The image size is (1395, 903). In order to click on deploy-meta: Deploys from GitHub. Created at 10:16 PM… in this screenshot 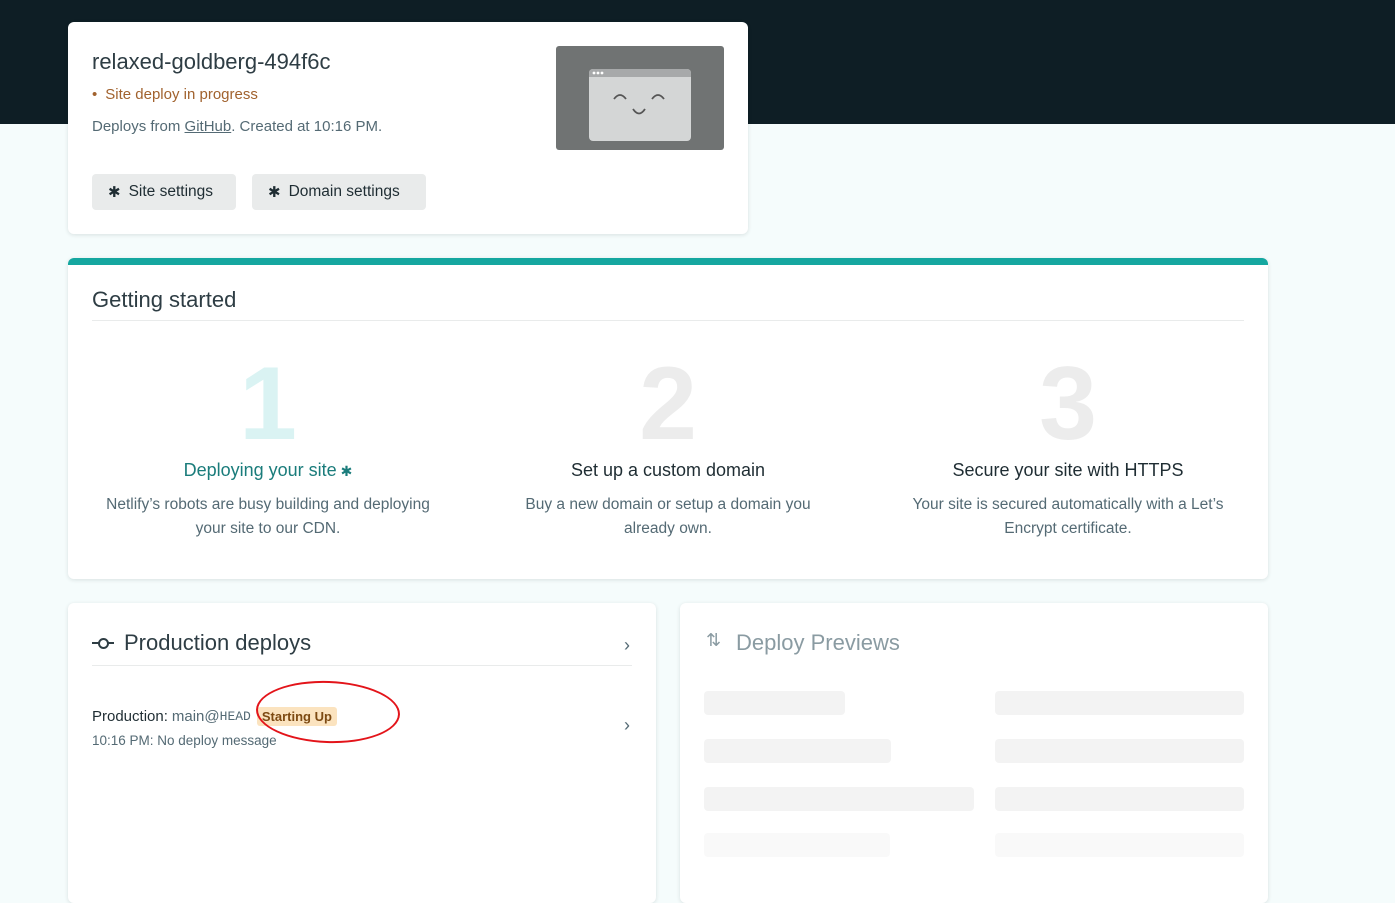, I will do `click(237, 126)`.